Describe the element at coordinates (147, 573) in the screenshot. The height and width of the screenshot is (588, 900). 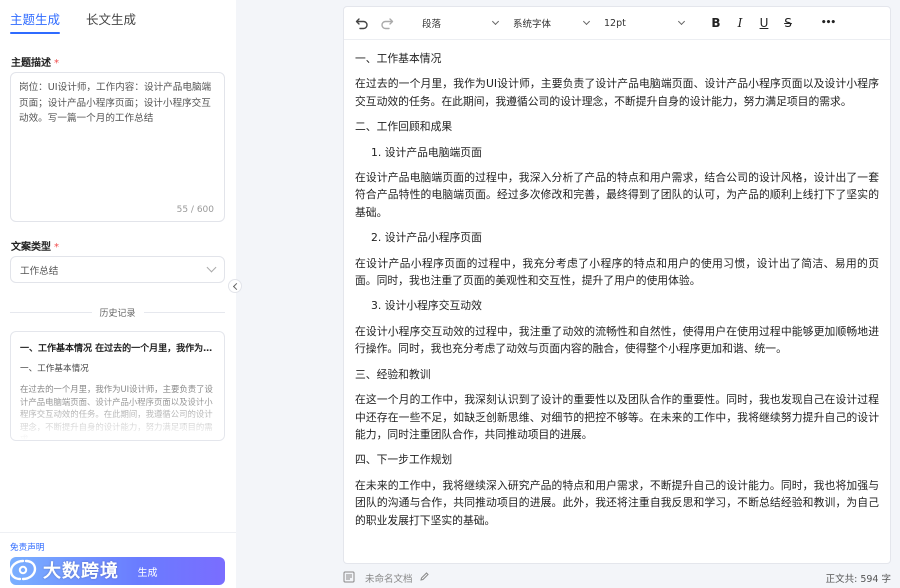
I see `generate-button-label: 生成` at that location.